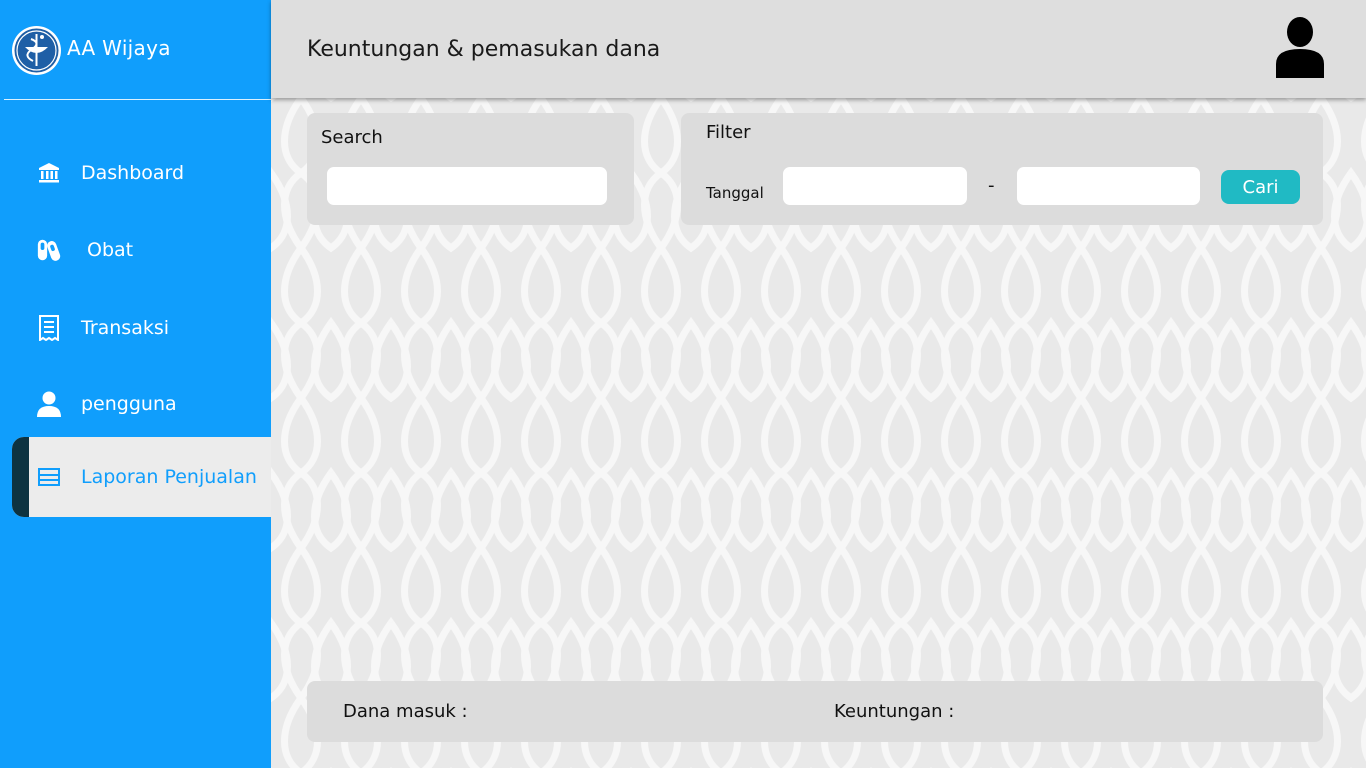  Describe the element at coordinates (49, 250) in the screenshot. I see `pills-icon` at that location.